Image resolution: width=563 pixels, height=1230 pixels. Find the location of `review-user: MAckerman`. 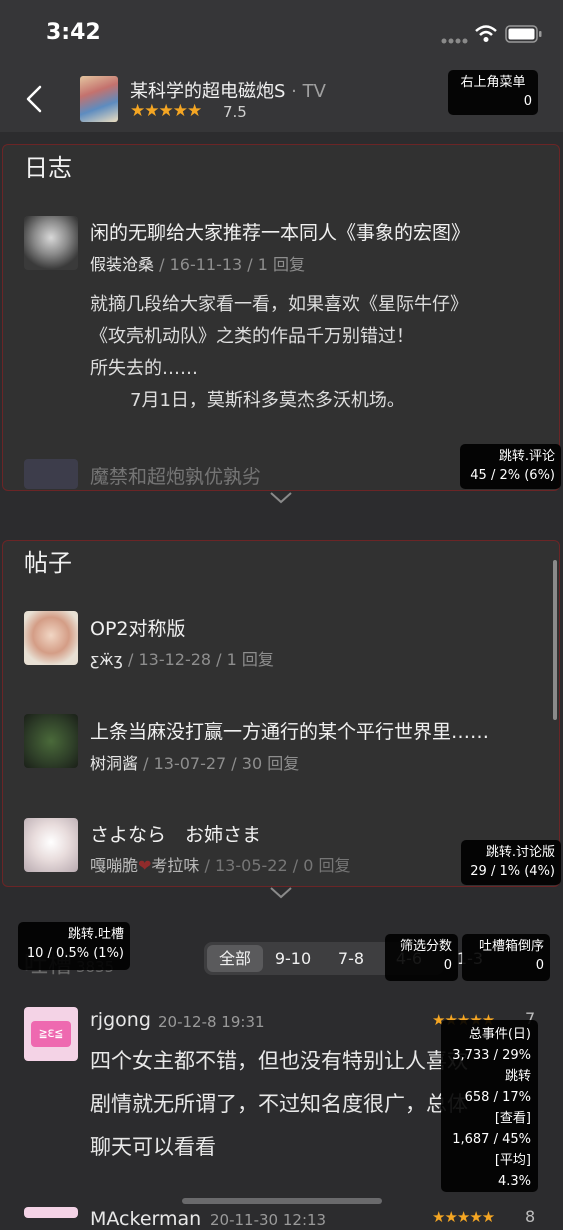

review-user: MAckerman is located at coordinates (145, 1219).